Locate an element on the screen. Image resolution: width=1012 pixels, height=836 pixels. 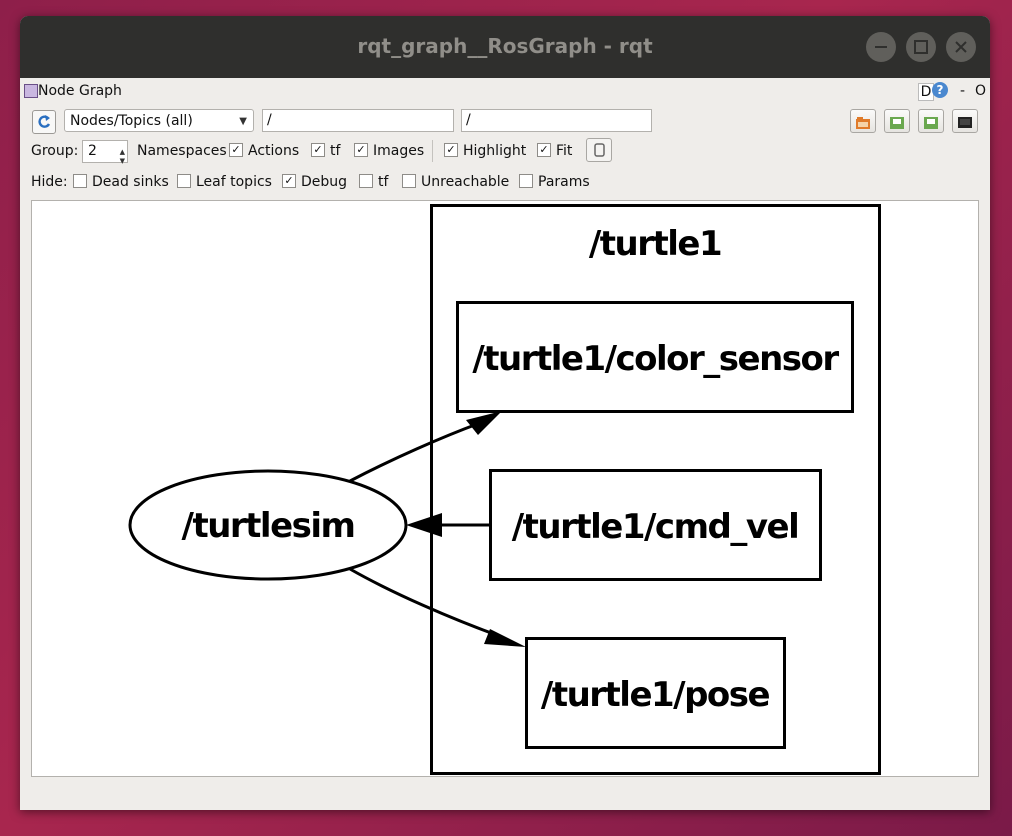
save-dot-button is located at coordinates (897, 121).